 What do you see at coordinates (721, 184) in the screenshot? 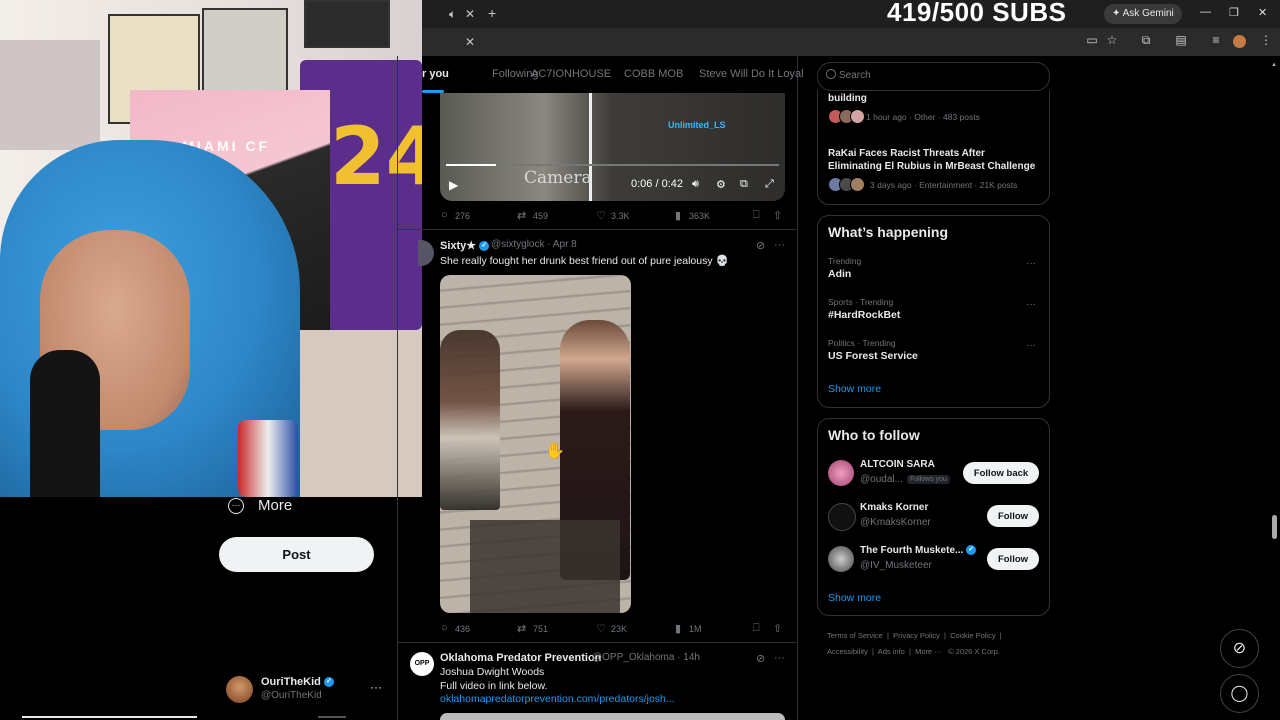
I see `settings-gear-icon: ⚙` at bounding box center [721, 184].